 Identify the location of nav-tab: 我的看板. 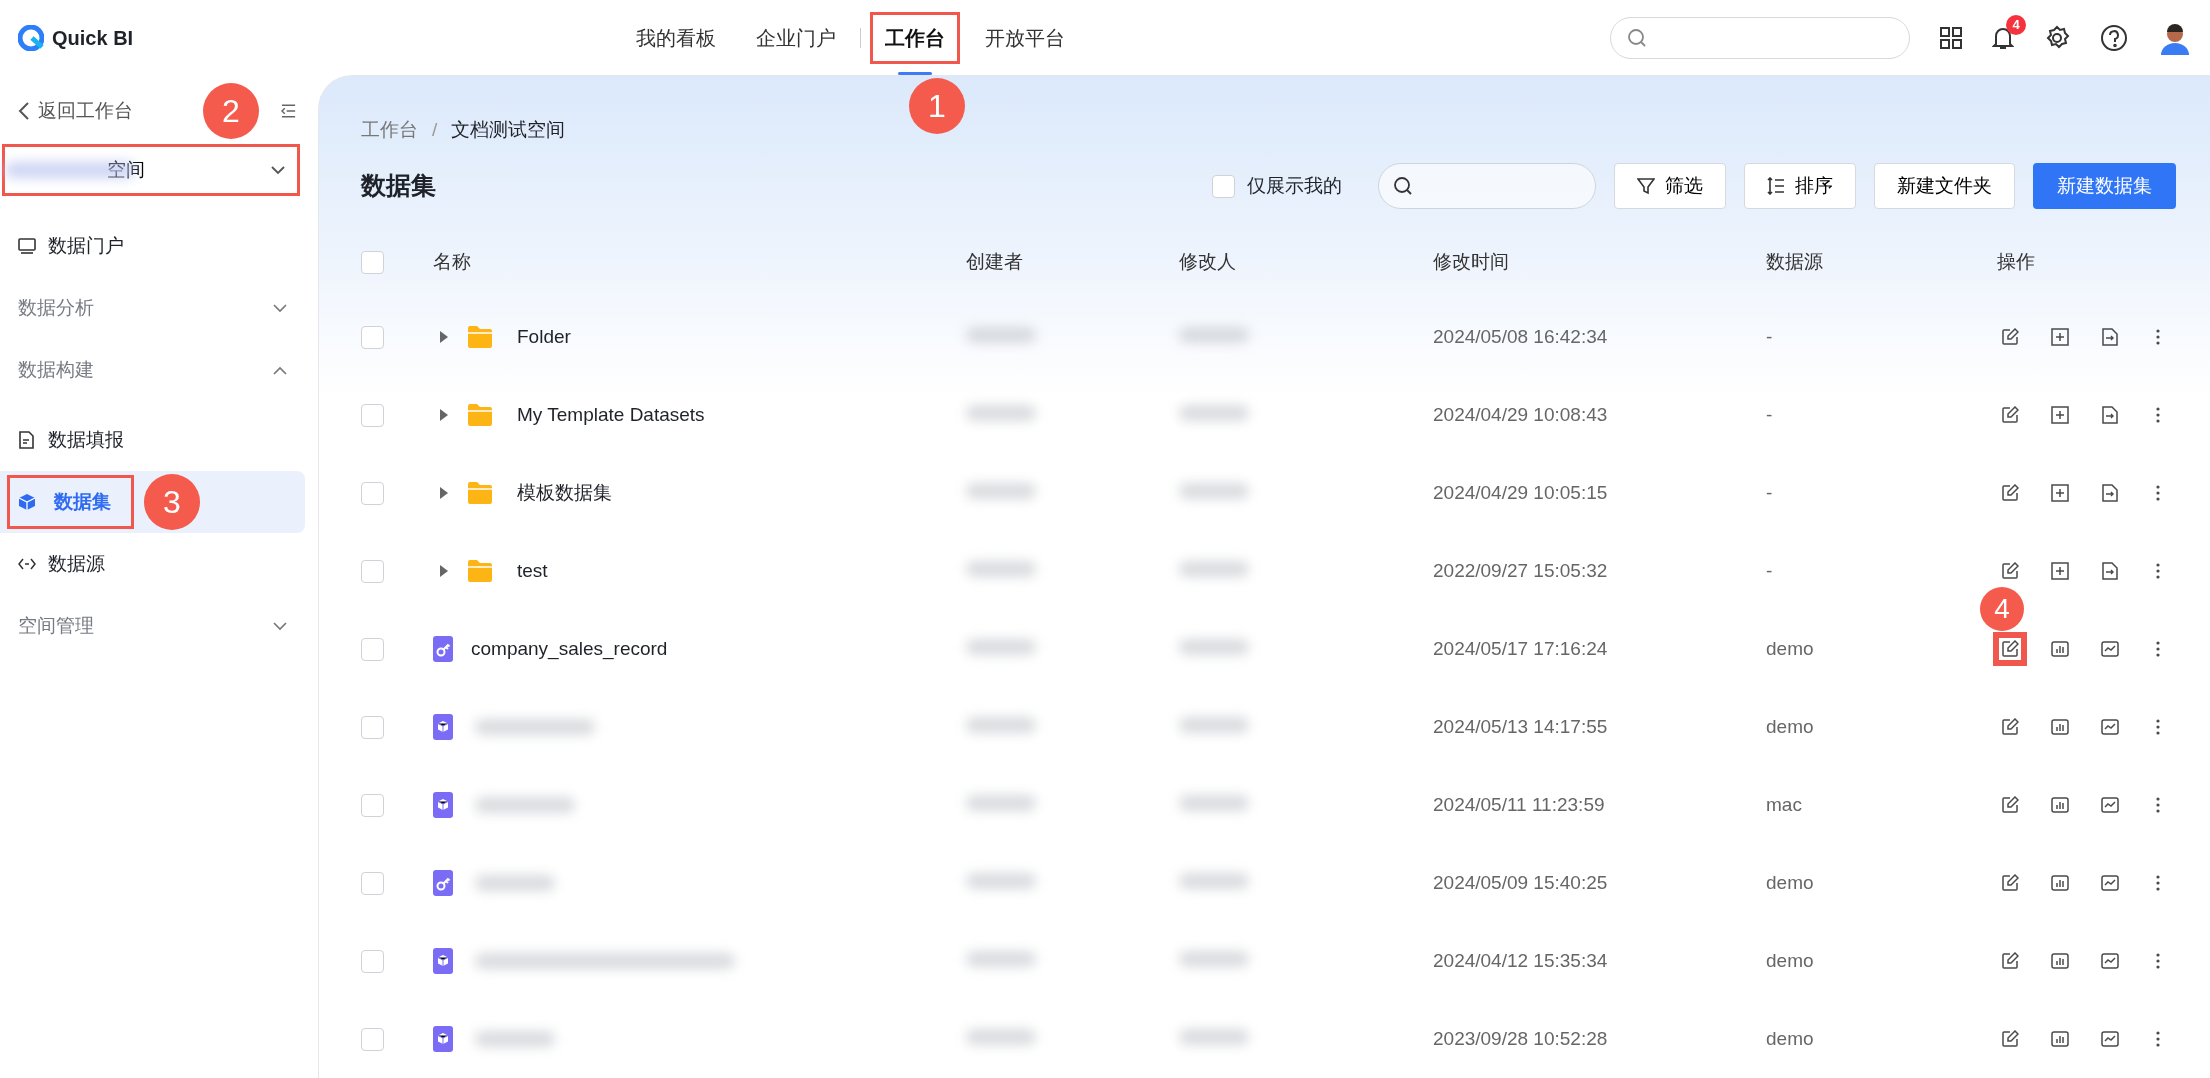
(676, 37).